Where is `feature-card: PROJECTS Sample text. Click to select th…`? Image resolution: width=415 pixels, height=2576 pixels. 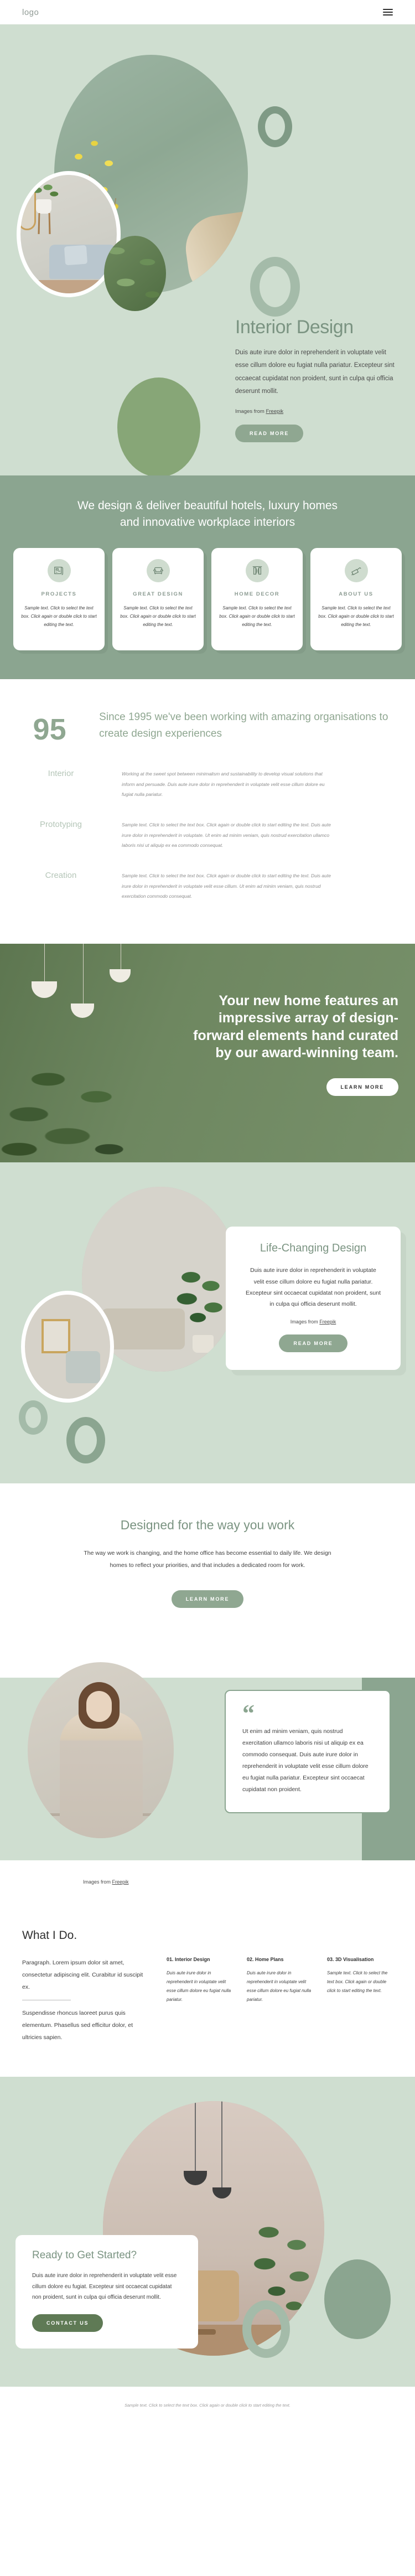 feature-card: PROJECTS Sample text. Click to select th… is located at coordinates (59, 598).